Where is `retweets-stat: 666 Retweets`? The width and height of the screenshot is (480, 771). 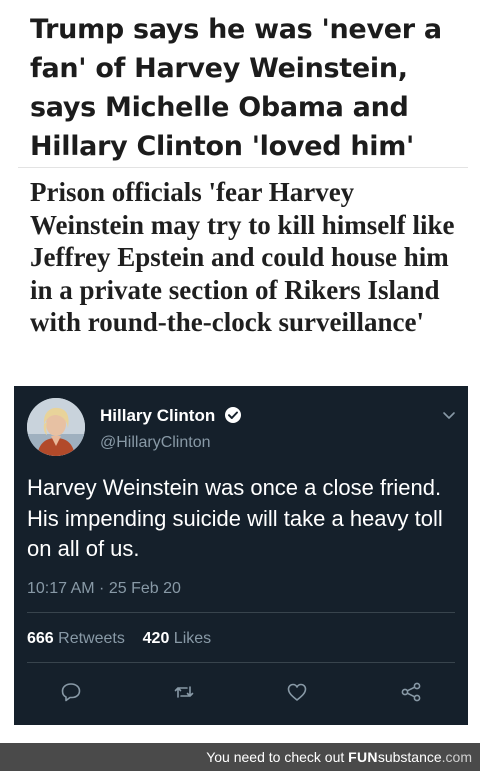 retweets-stat: 666 Retweets is located at coordinates (76, 638).